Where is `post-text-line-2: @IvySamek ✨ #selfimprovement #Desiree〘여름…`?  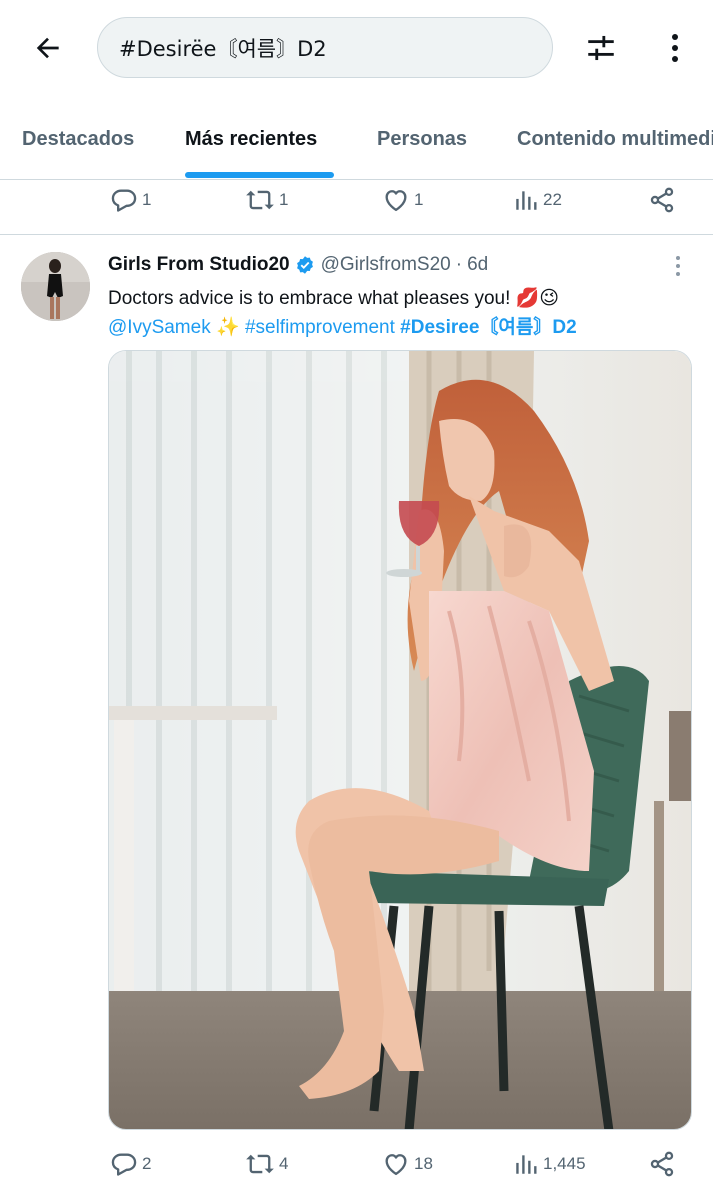
post-text-line-2: @IvySamek ✨ #selfimprovement #Desiree〘여름… is located at coordinates (398, 327).